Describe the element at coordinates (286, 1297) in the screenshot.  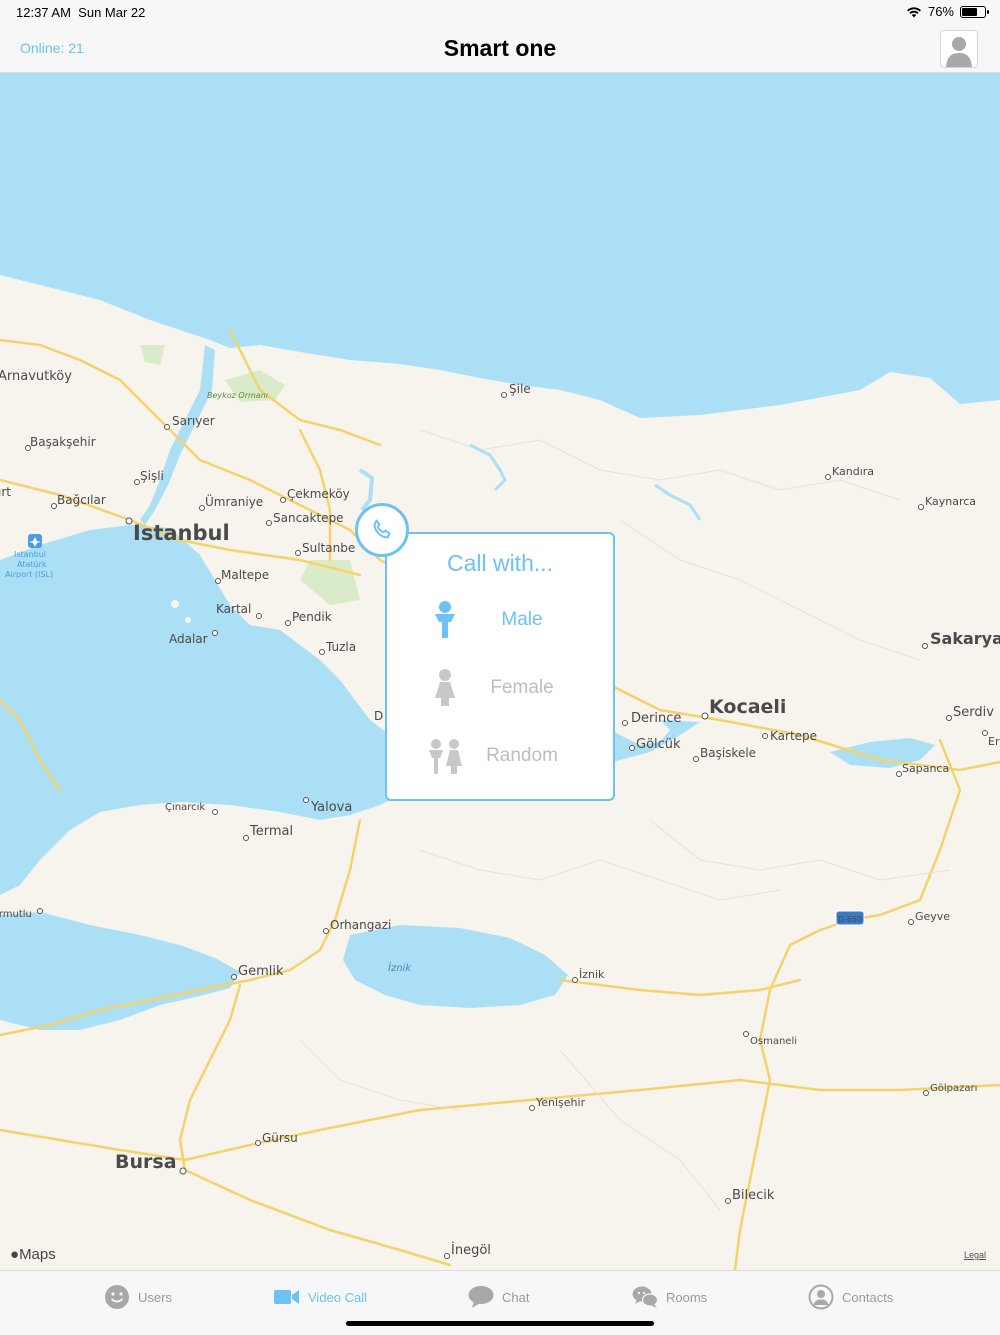
I see `video-camera-icon` at that location.